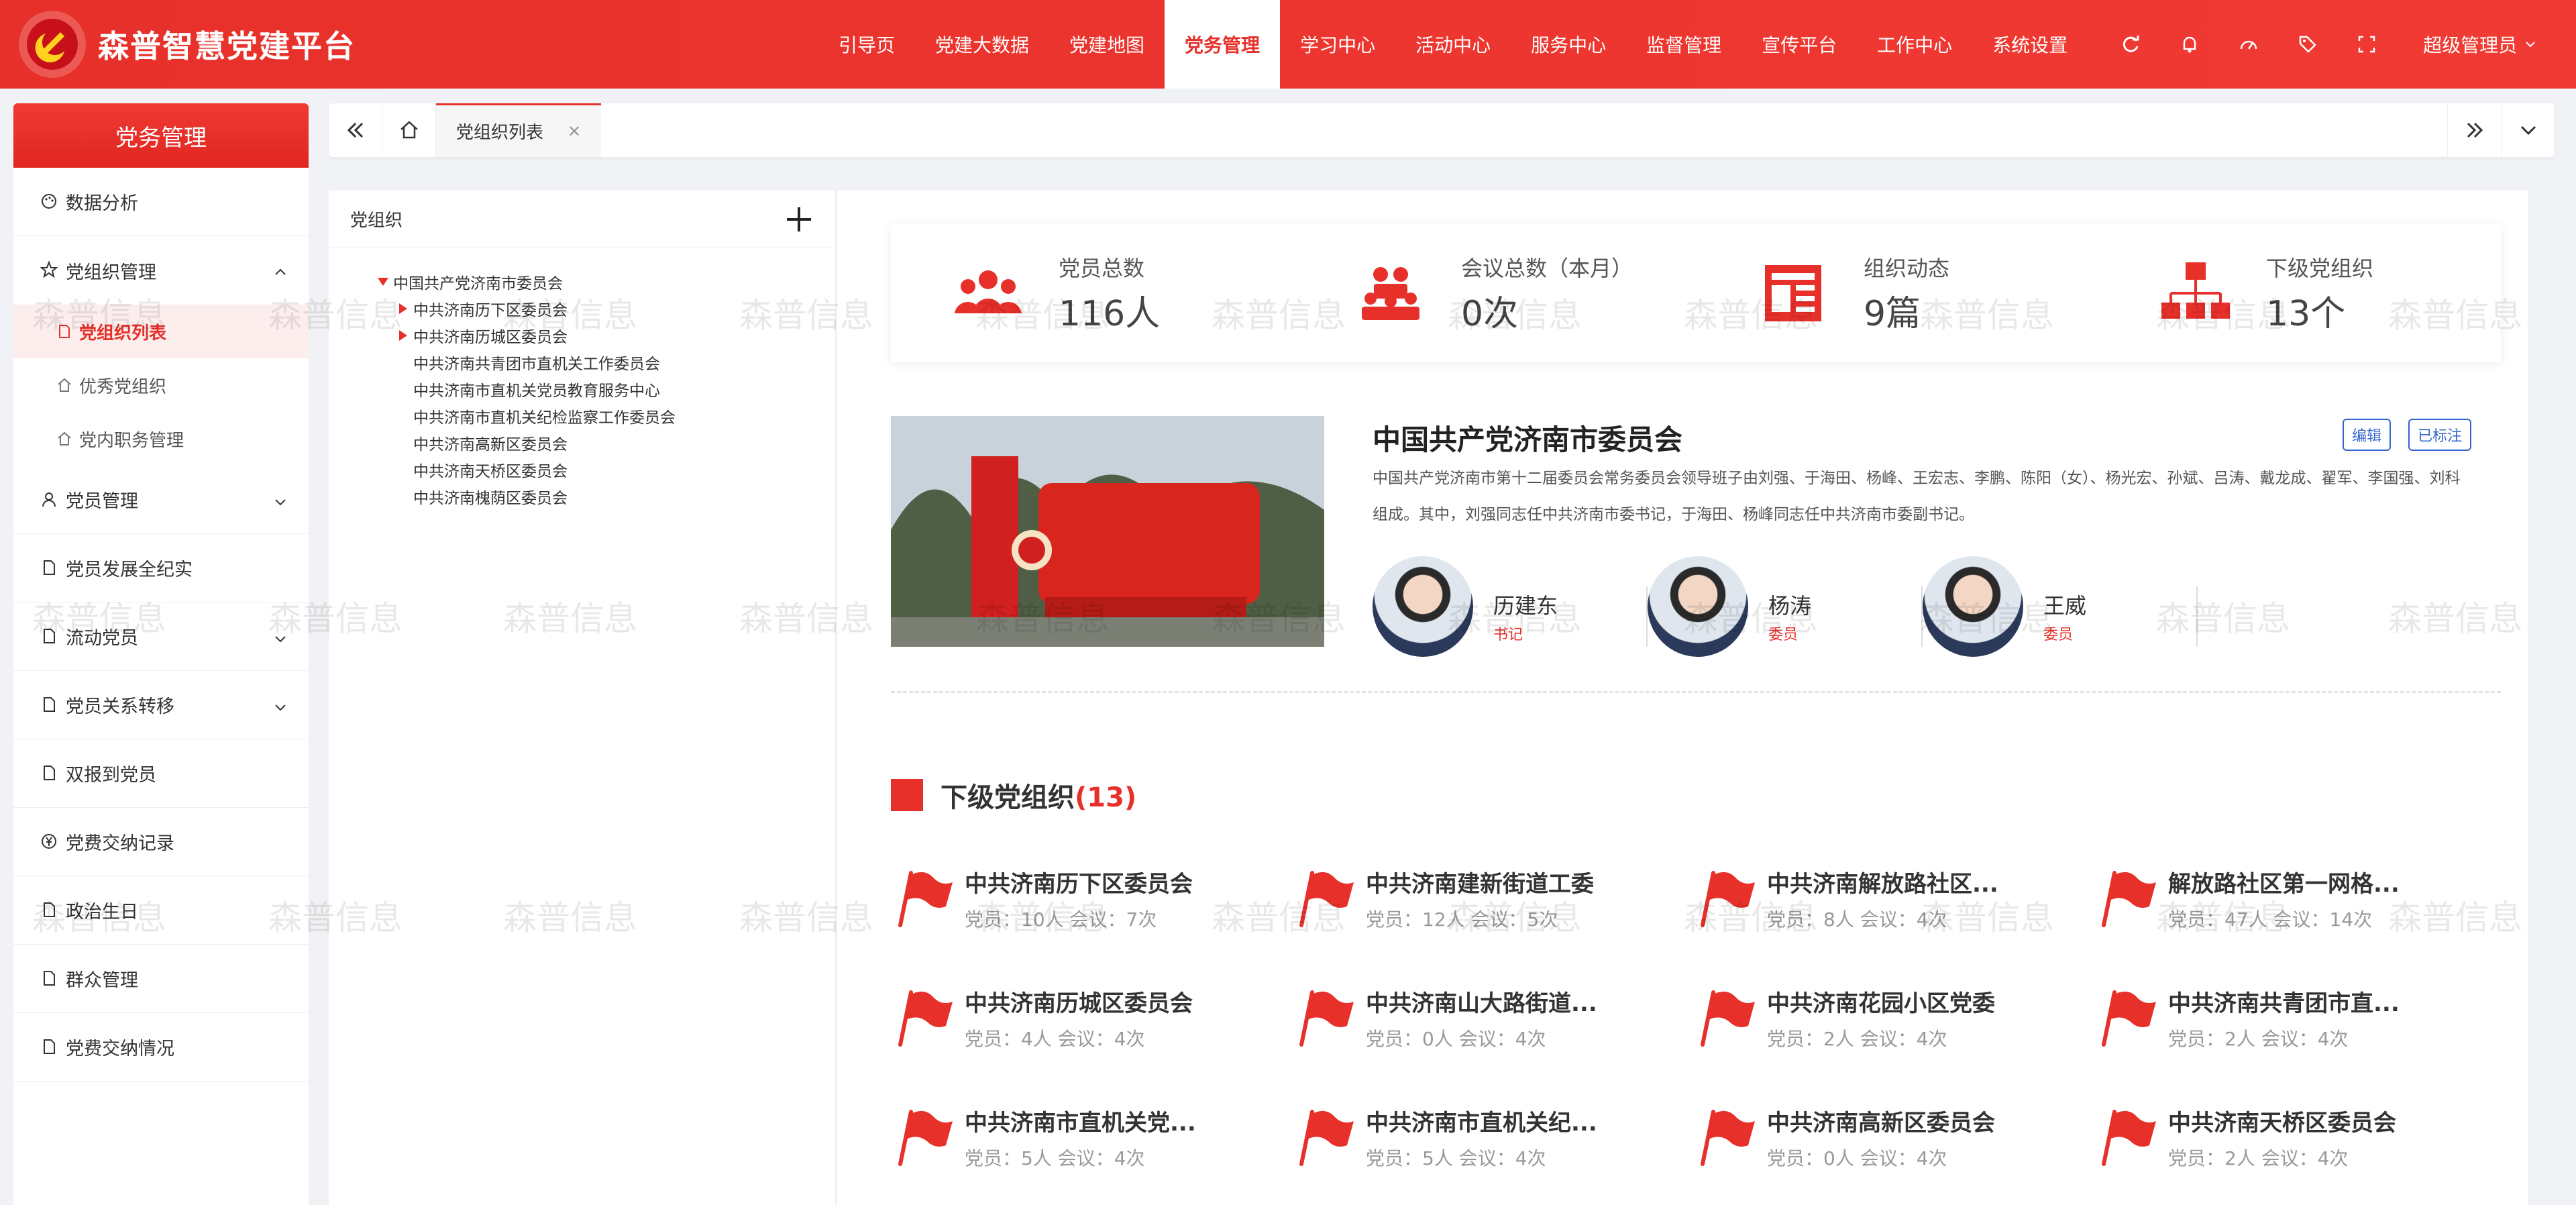 The image size is (2576, 1205). What do you see at coordinates (1102, 268) in the screenshot?
I see `stat-label: 党员总数` at bounding box center [1102, 268].